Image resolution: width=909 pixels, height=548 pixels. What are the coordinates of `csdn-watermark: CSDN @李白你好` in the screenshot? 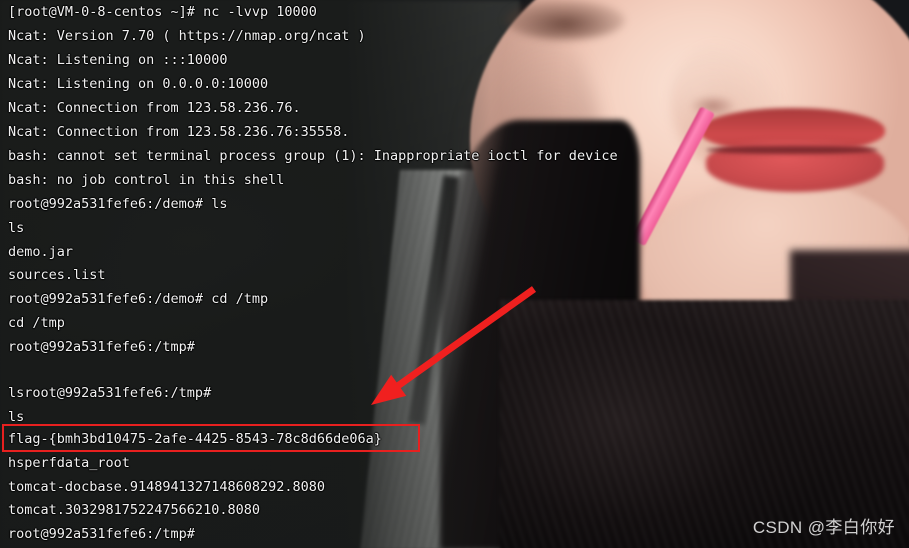 It's located at (823, 527).